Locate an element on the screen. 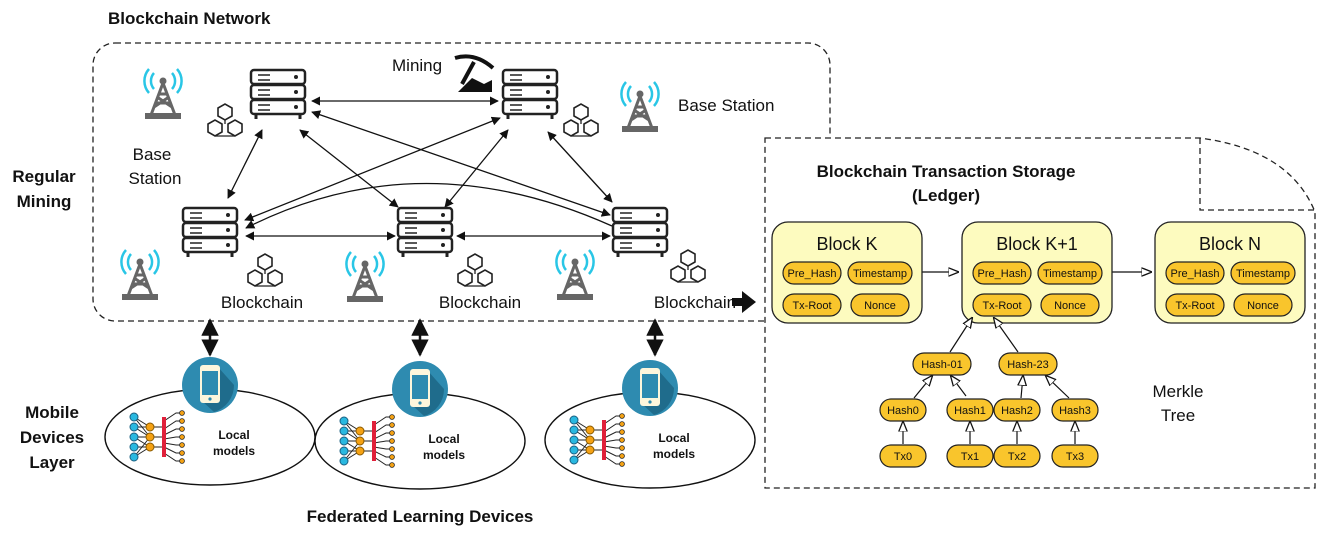 The height and width of the screenshot is (533, 1329). merkle-tx-leaf-text: Tx1 is located at coordinates (970, 457).